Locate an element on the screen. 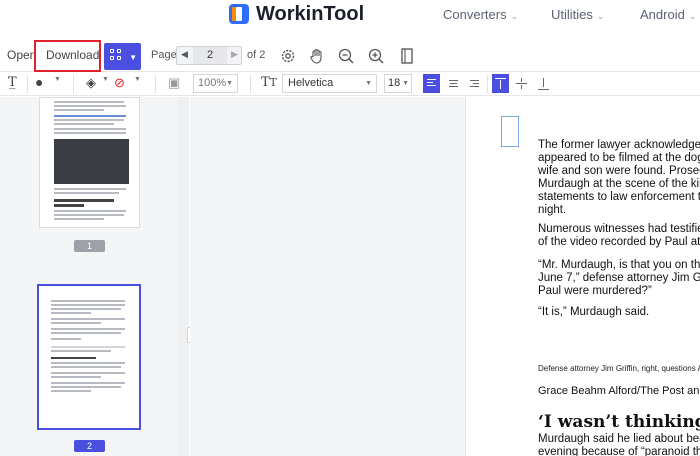  open-button: Open is located at coordinates (21, 55).